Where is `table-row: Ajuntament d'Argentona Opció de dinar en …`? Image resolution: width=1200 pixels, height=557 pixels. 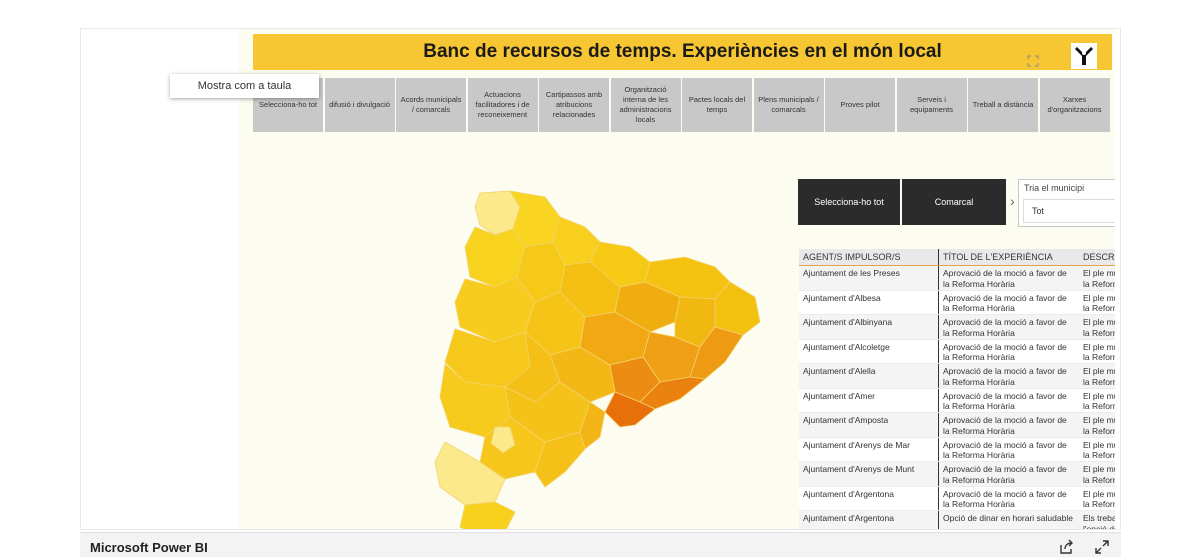
table-row: Ajuntament d'Argentona Opció de dinar en … is located at coordinates (957, 520).